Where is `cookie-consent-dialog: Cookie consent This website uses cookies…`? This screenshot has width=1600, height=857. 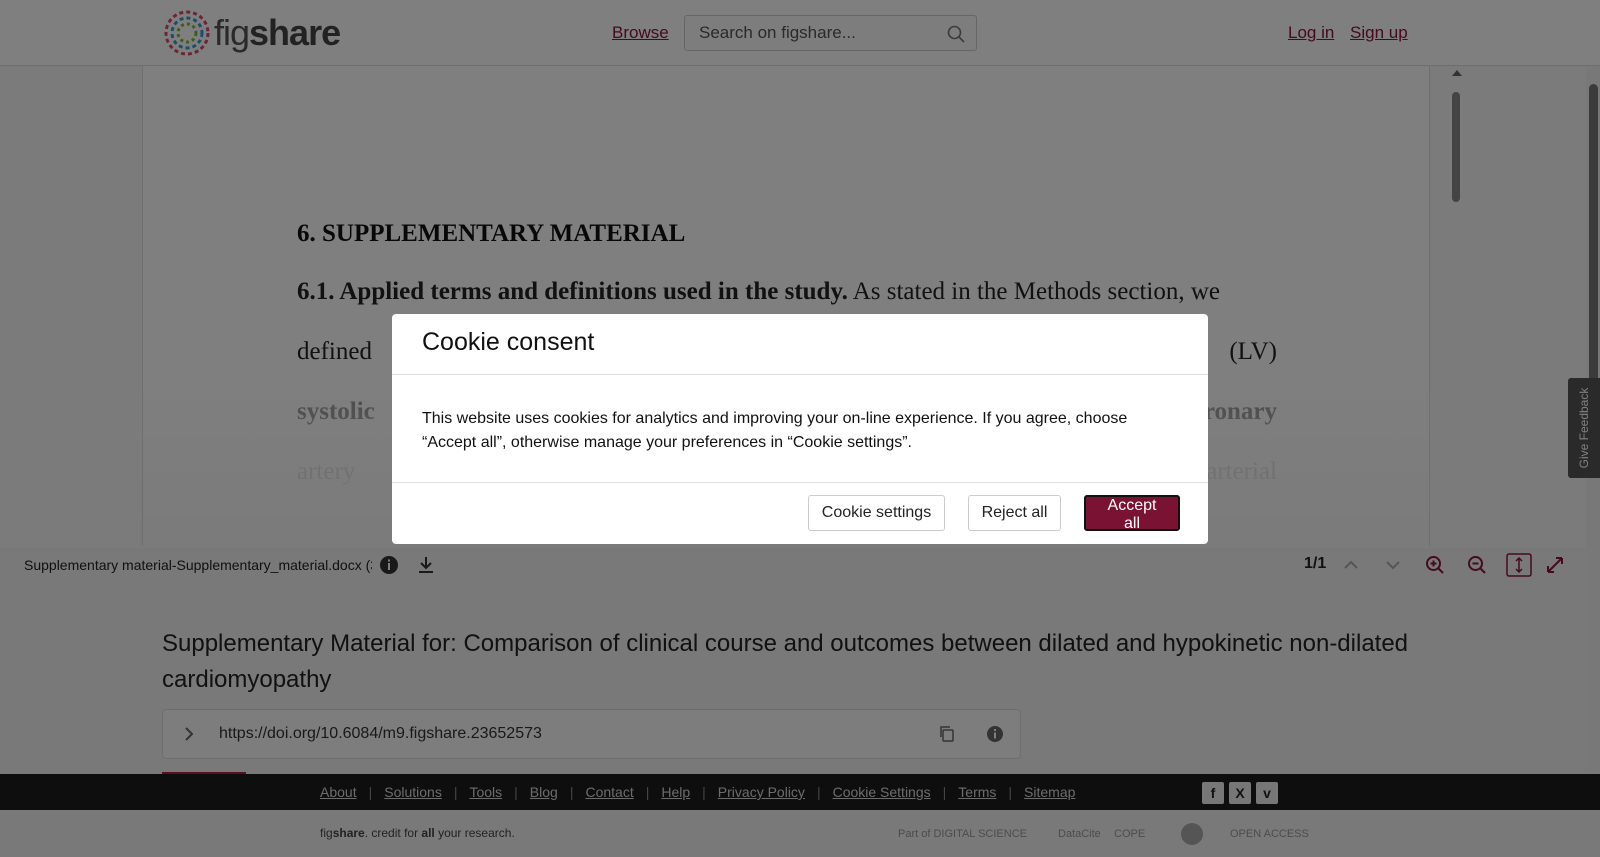 cookie-consent-dialog: Cookie consent This website uses cookies… is located at coordinates (800, 429).